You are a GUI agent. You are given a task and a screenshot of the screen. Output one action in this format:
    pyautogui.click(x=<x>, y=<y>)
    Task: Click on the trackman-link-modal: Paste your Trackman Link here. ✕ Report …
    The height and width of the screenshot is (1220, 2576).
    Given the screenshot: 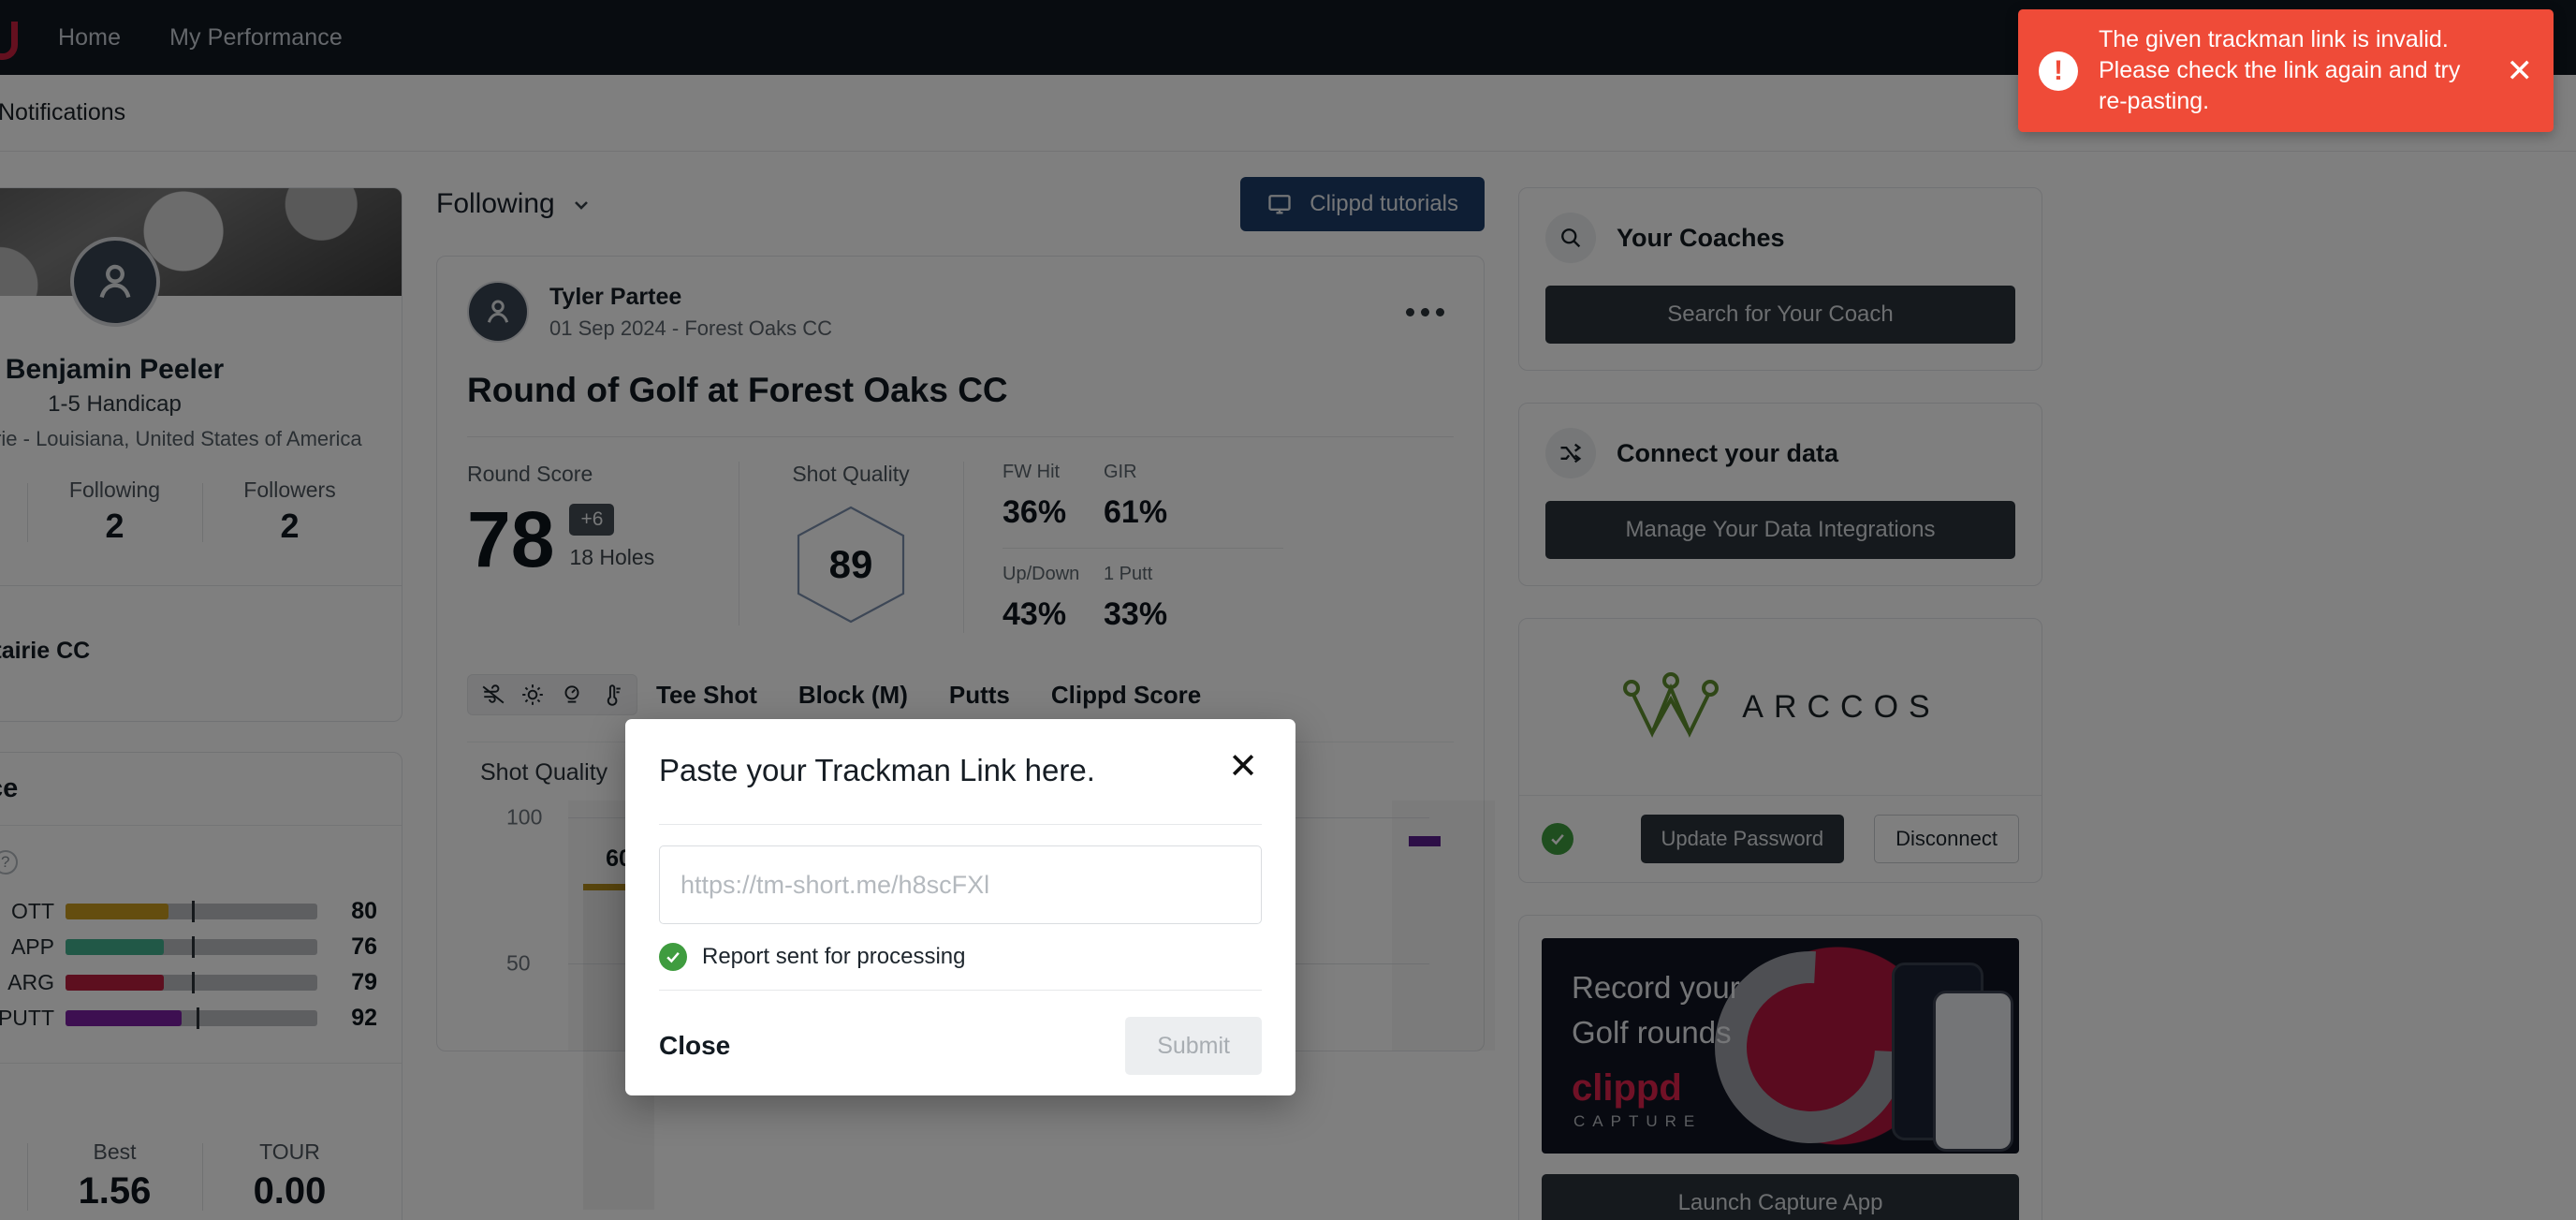 What is the action you would take?
    pyautogui.click(x=960, y=907)
    